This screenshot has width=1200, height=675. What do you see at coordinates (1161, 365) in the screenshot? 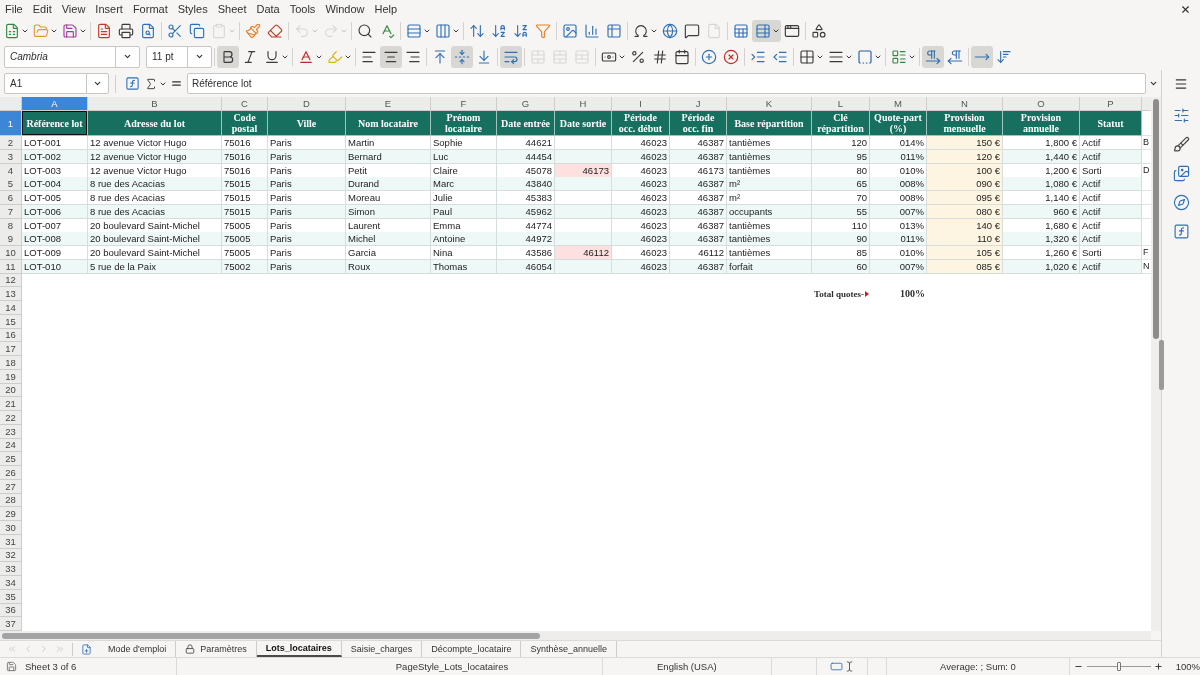
I see `sidebar-handle` at bounding box center [1161, 365].